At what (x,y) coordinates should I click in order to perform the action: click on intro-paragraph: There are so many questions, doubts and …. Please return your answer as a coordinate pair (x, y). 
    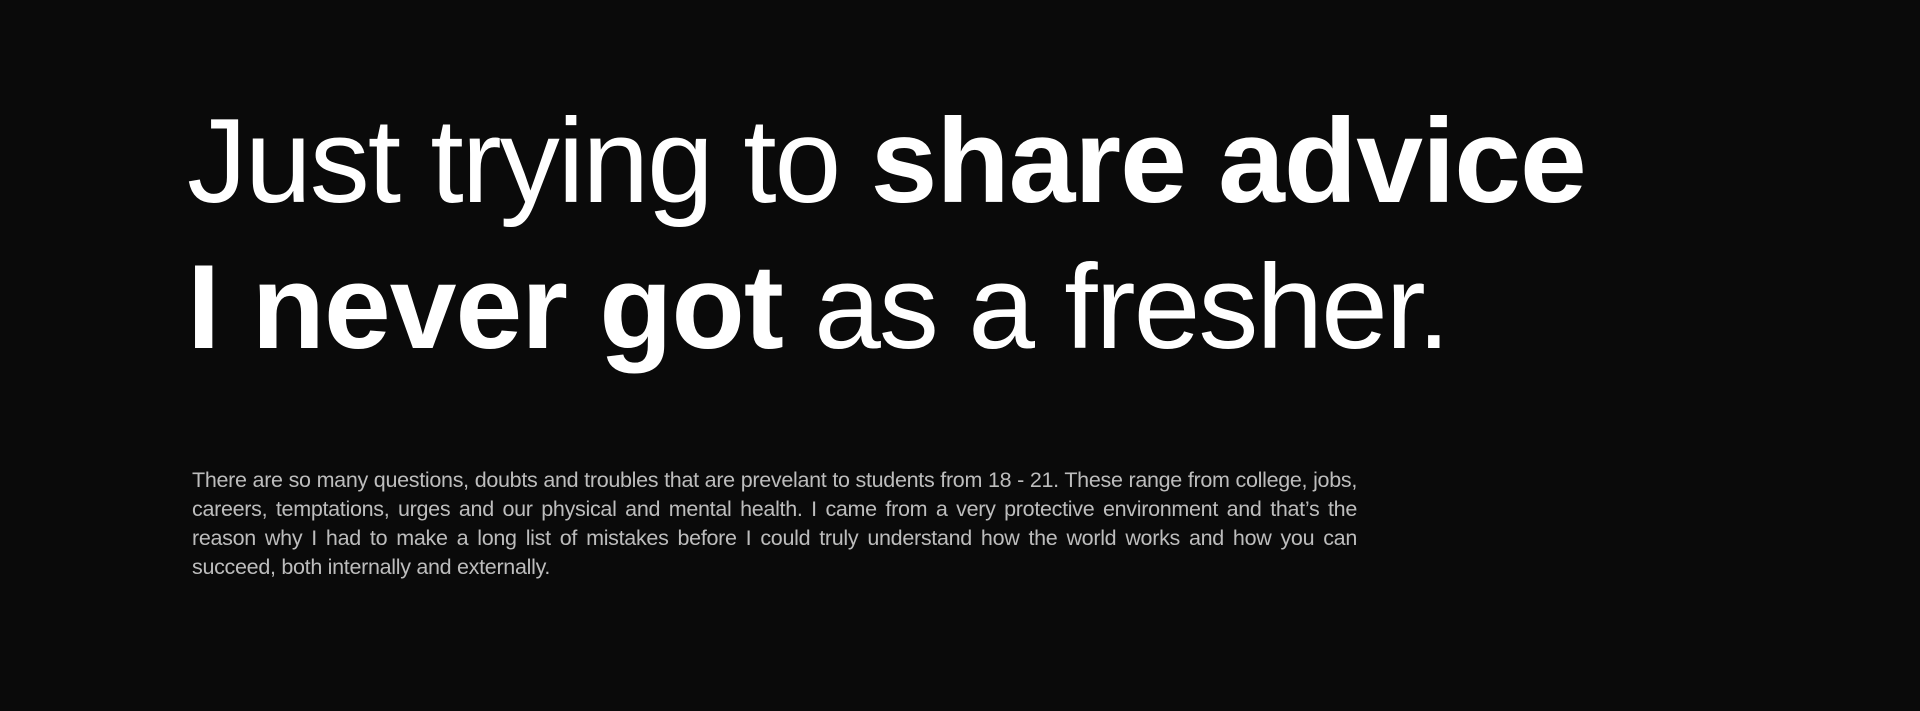
    Looking at the image, I should click on (774, 523).